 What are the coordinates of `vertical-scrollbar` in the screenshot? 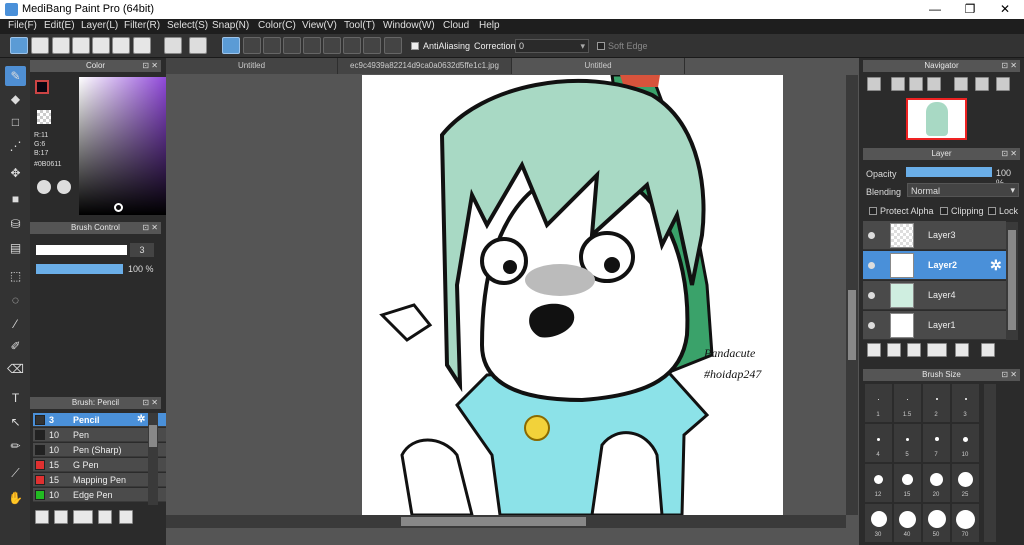 It's located at (852, 295).